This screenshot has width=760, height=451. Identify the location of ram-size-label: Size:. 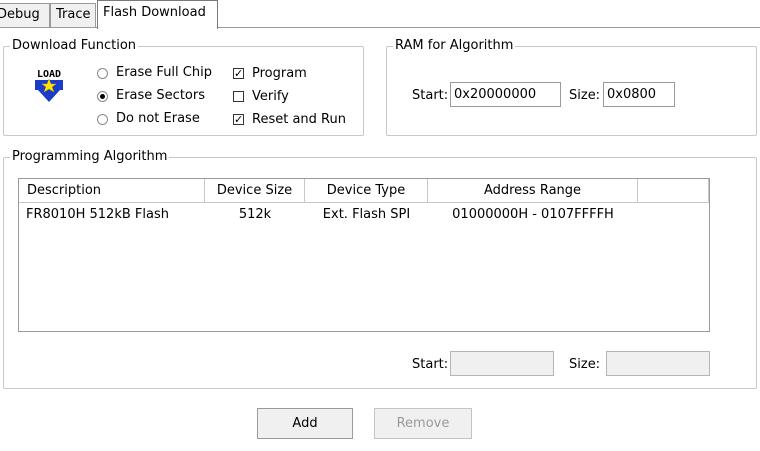
(585, 95).